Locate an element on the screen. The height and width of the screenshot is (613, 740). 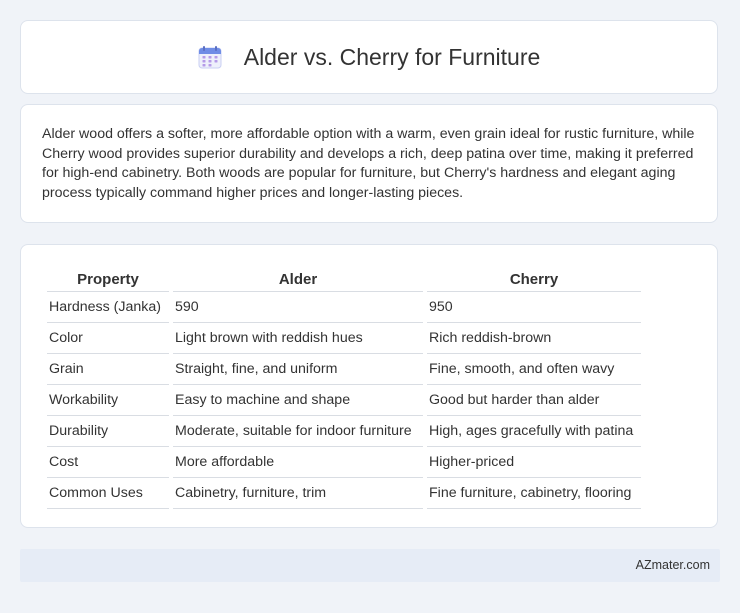
cell-cherry: High, ages gracefully with patina is located at coordinates (534, 431).